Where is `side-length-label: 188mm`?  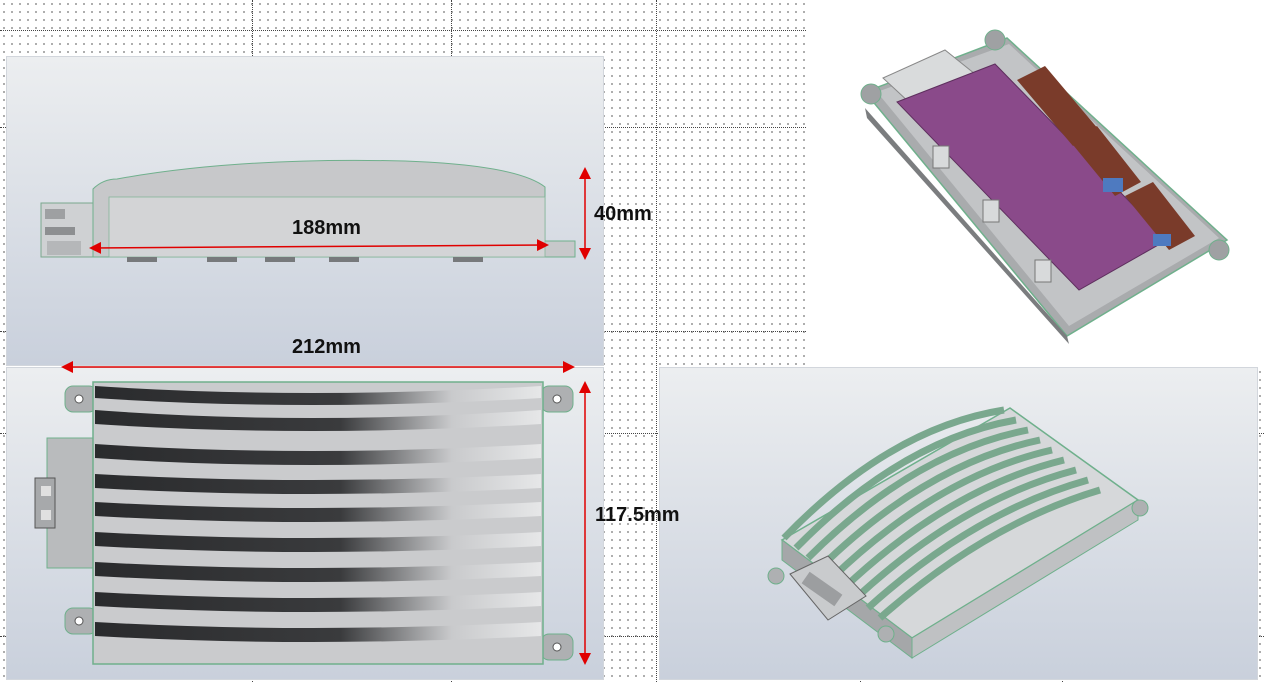 side-length-label: 188mm is located at coordinates (326, 228).